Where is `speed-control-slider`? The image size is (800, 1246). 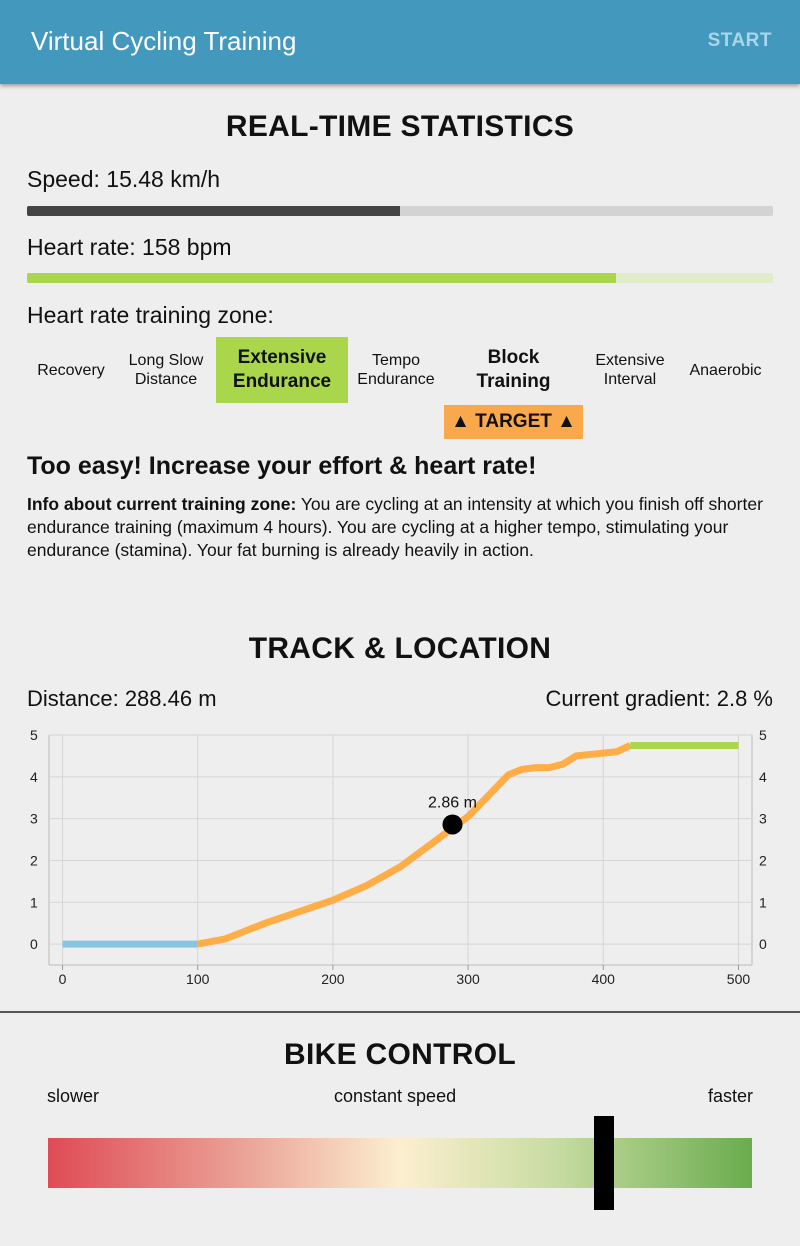 speed-control-slider is located at coordinates (400, 1163).